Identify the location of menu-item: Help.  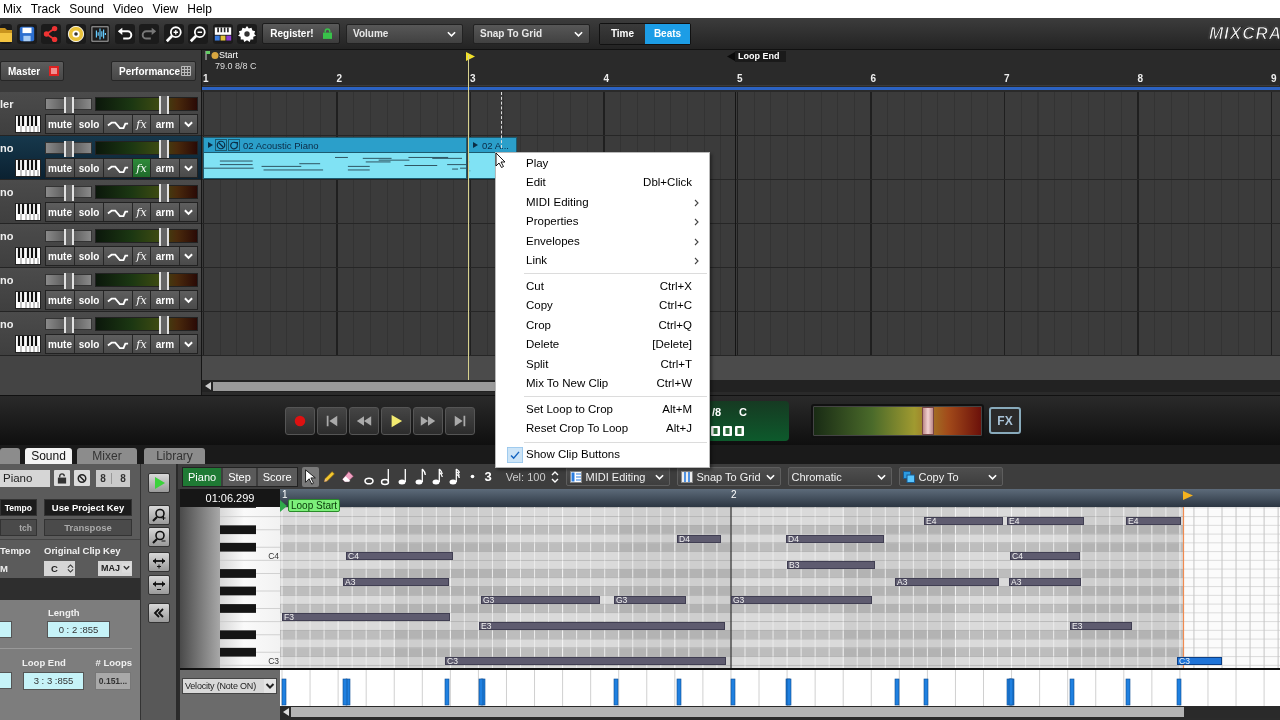
(199, 9).